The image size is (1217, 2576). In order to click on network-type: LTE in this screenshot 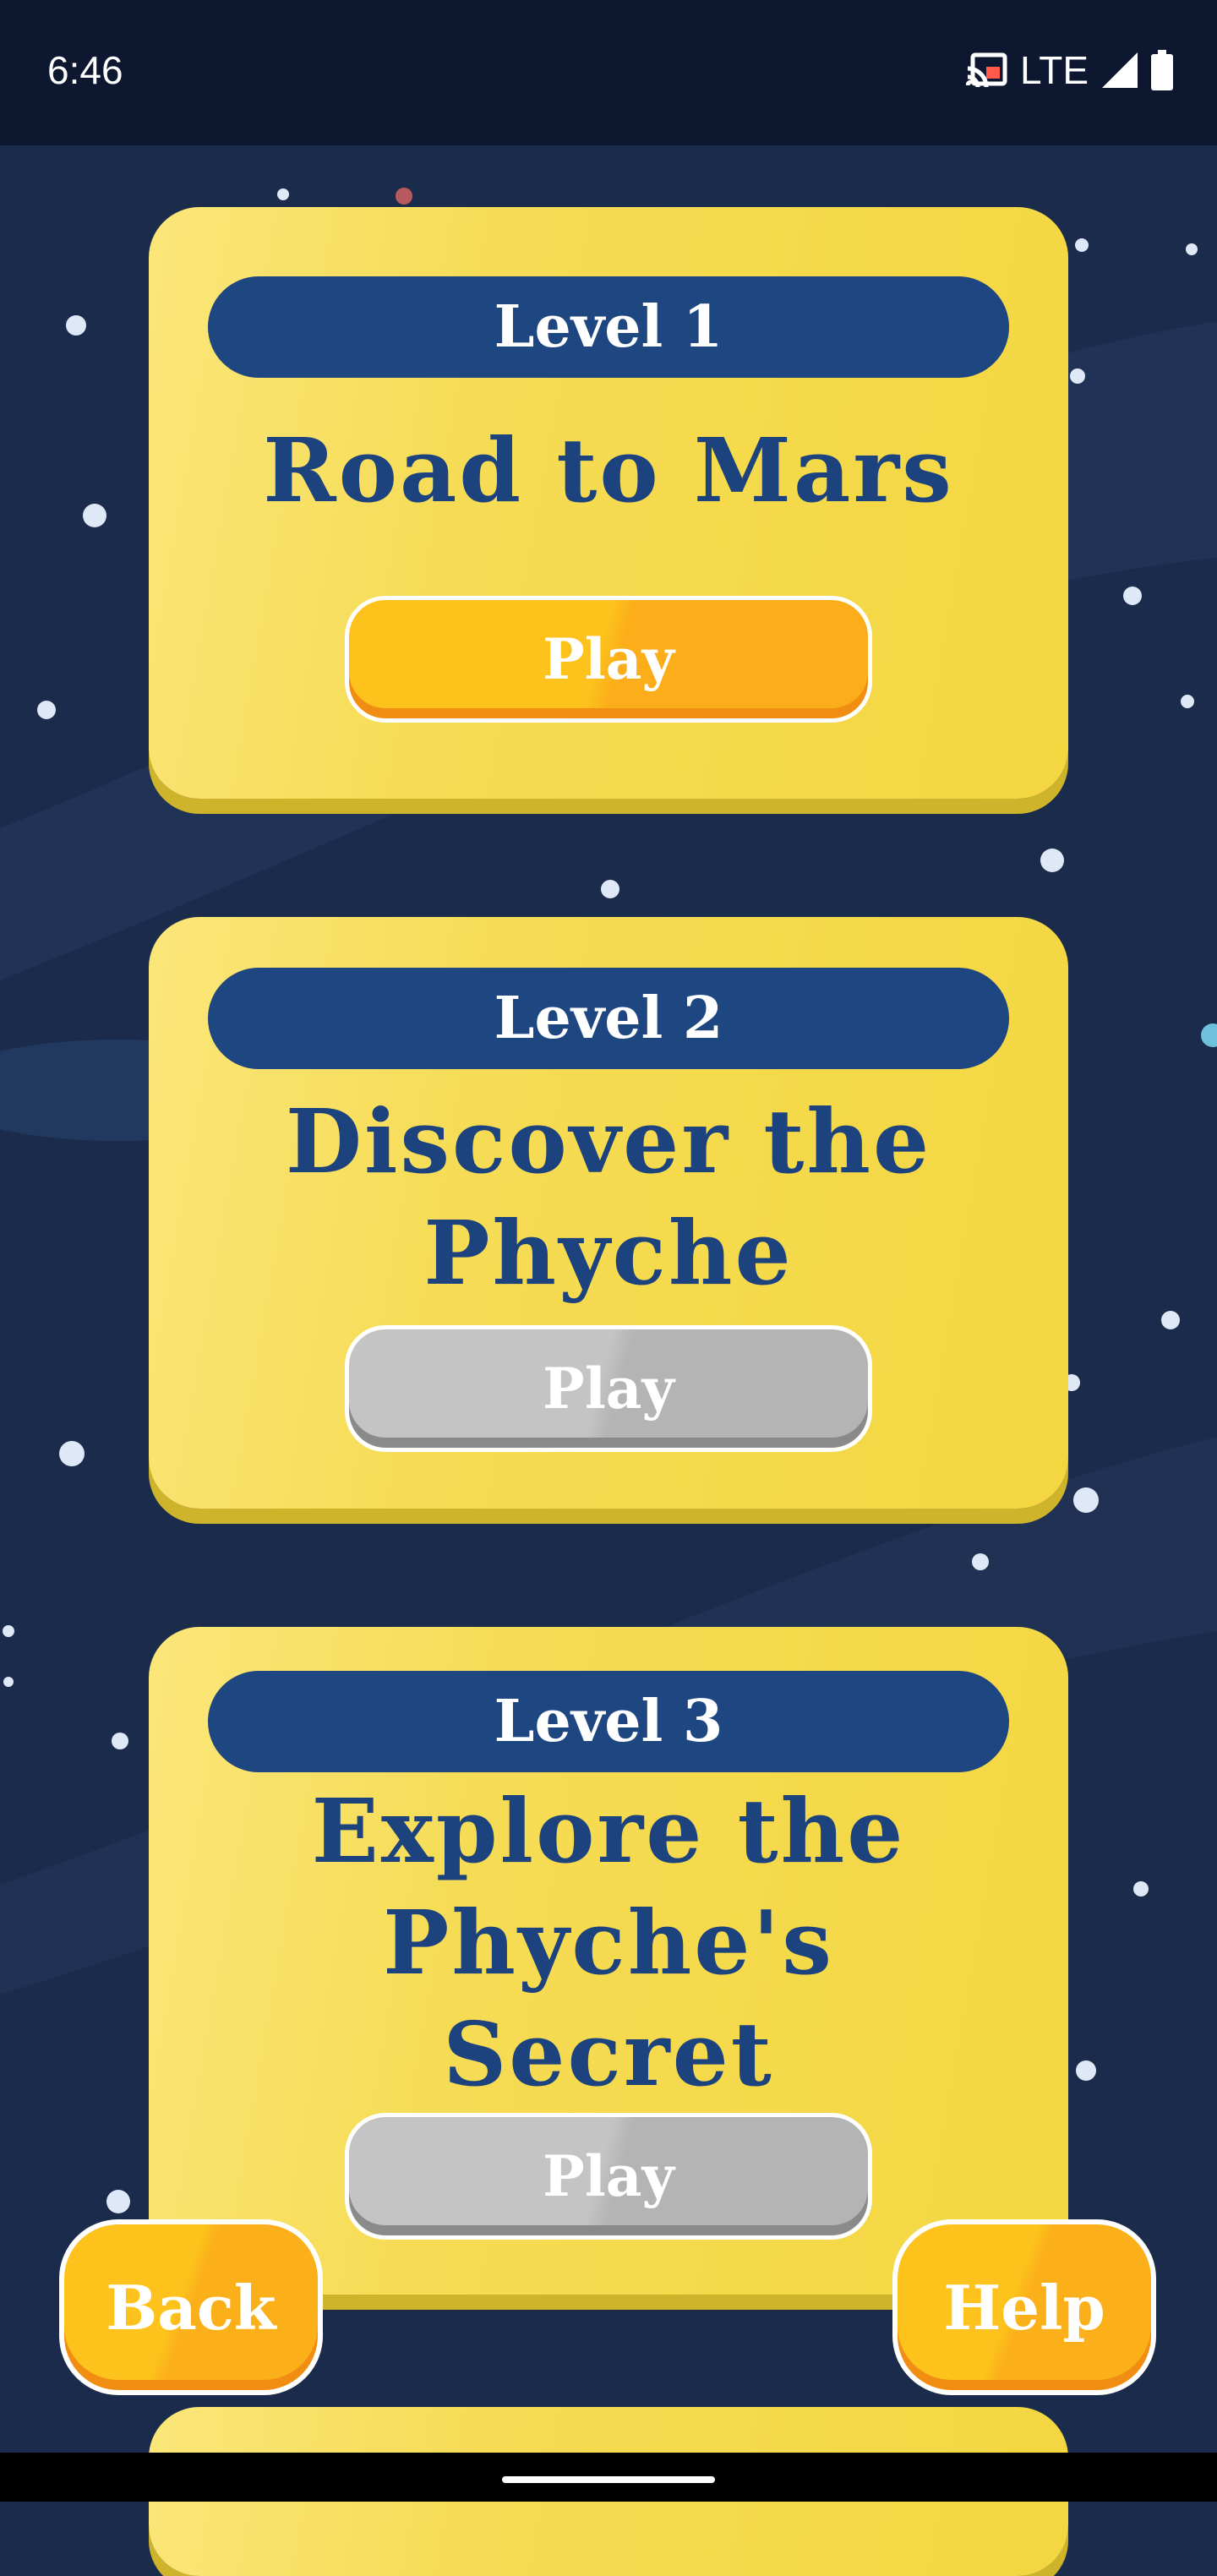, I will do `click(1054, 70)`.